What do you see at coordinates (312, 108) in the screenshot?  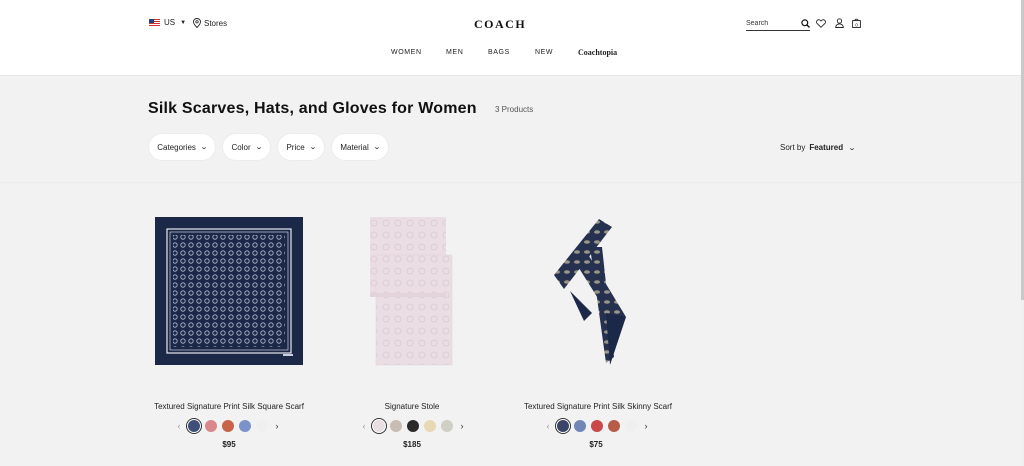 I see `page-title: Silk Scarves, Hats, and Gloves for Women` at bounding box center [312, 108].